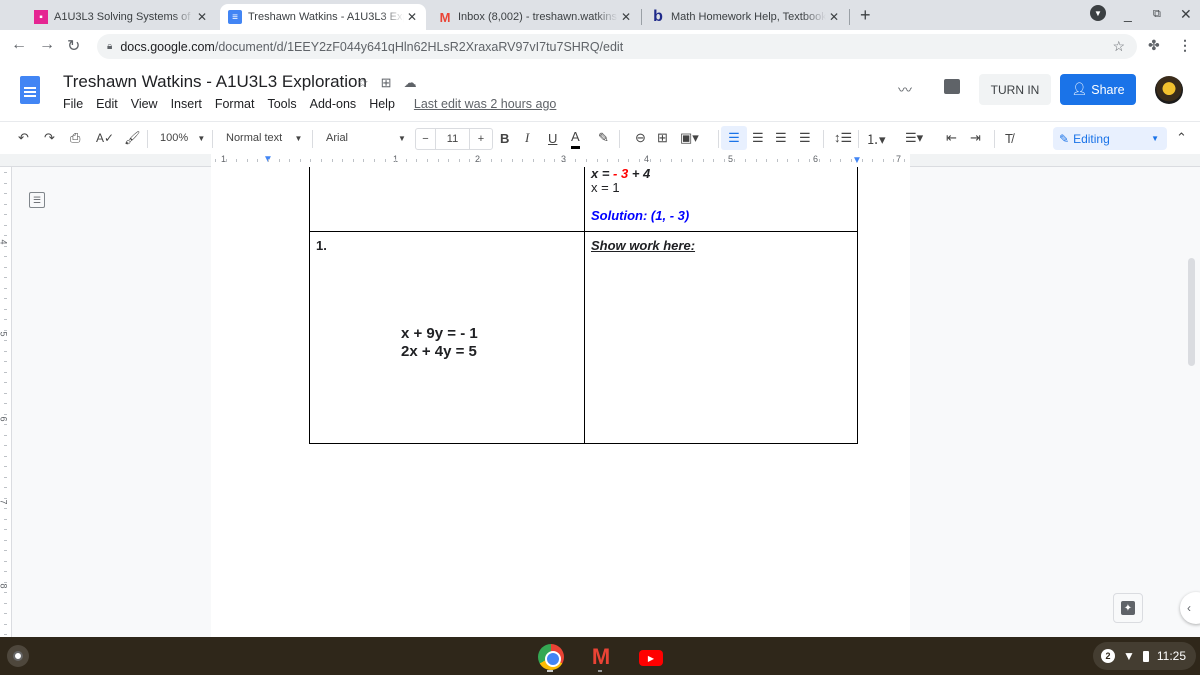  I want to click on paint-format-icon: 🖌︎, so click(132, 138).